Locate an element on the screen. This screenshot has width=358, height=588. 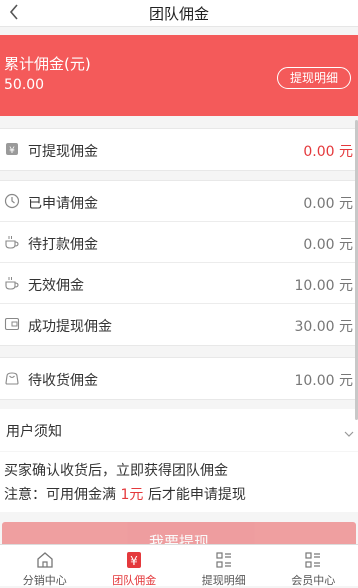
row-label: 待收货佣金 is located at coordinates (63, 380).